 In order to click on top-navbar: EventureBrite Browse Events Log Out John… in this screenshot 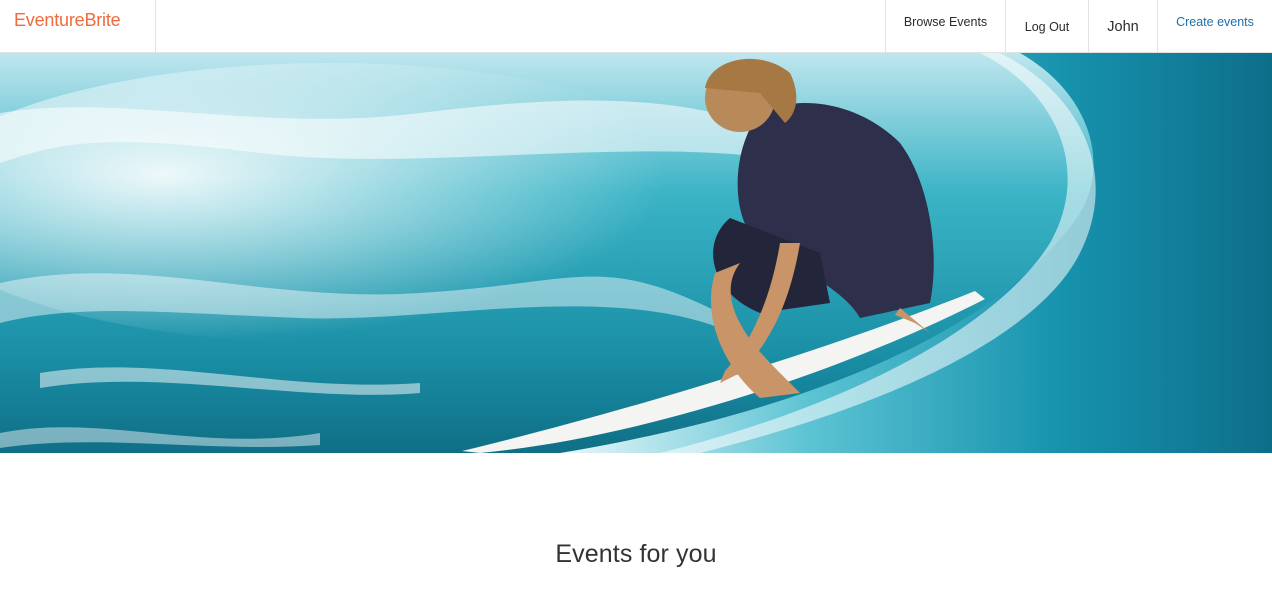, I will do `click(636, 26)`.